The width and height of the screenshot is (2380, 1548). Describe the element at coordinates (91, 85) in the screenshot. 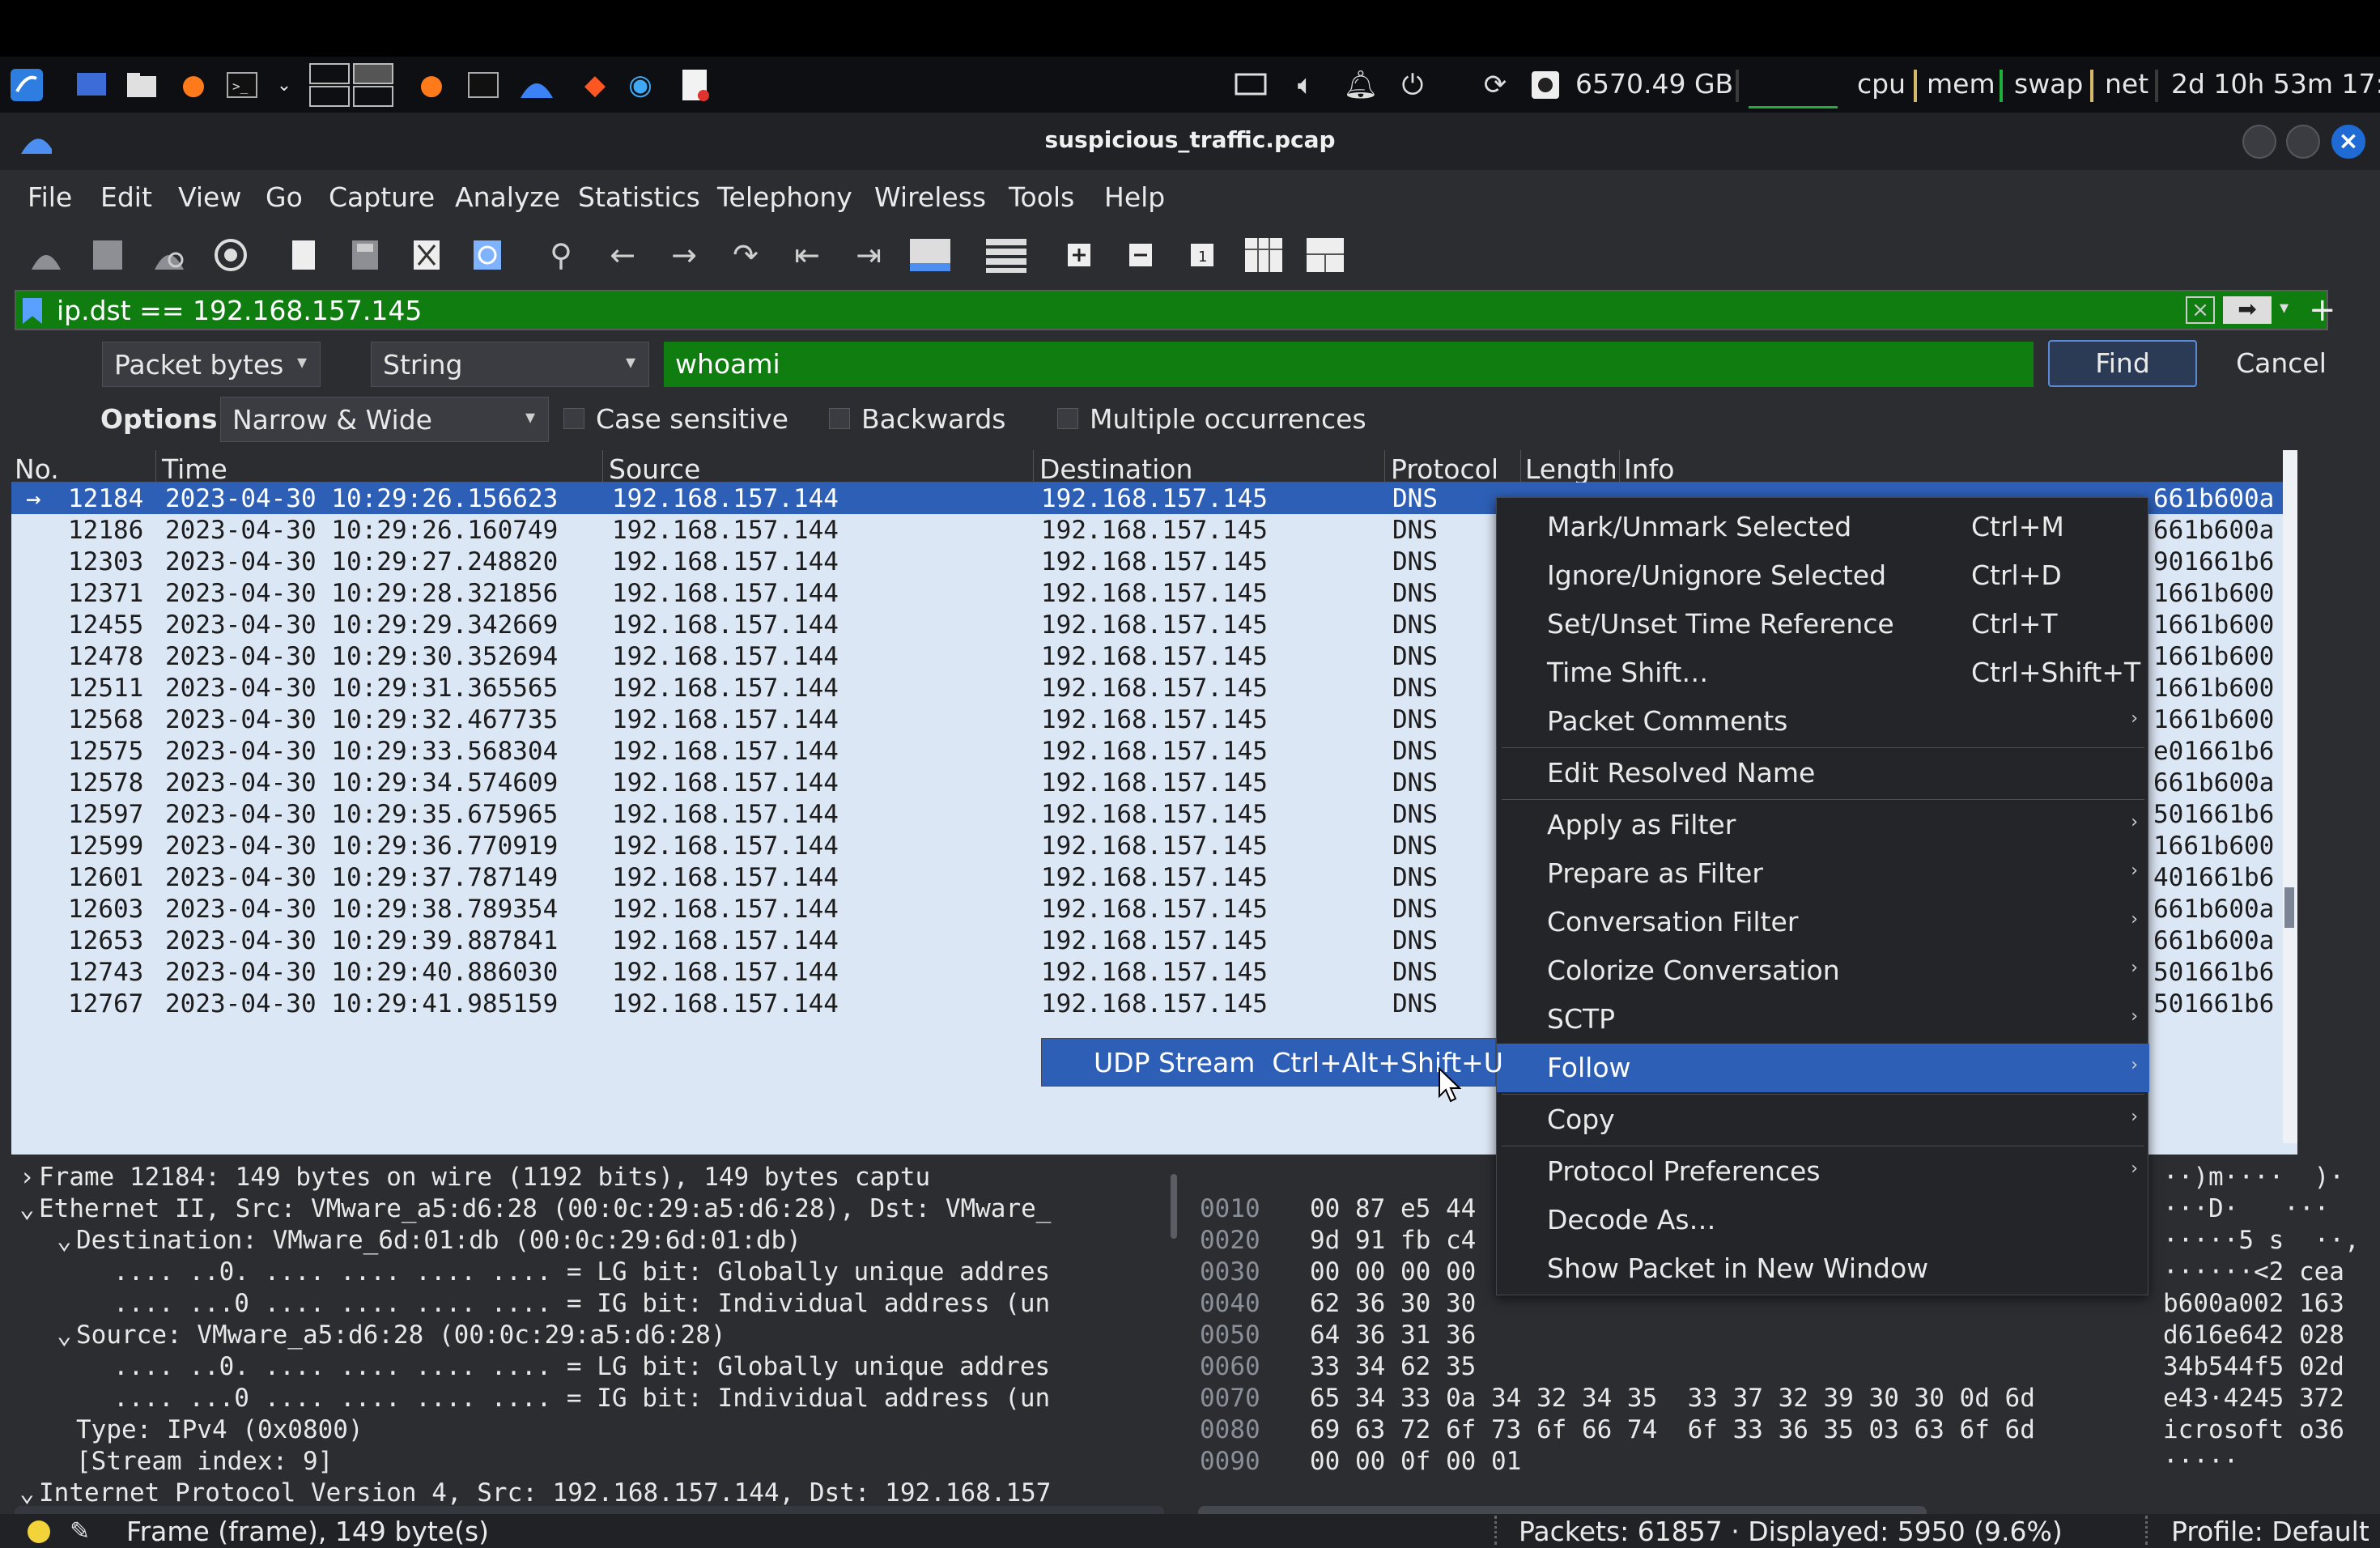

I see `show-desktop-icon` at that location.